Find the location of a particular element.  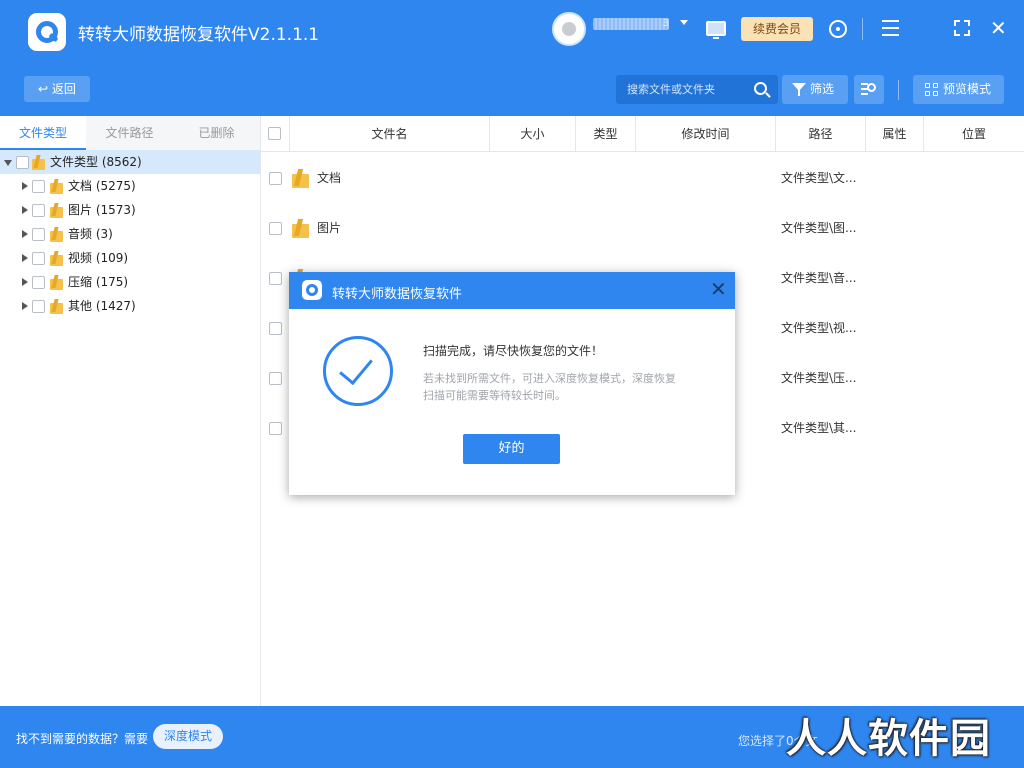

column-header-name: 文件名 is located at coordinates (390, 134).